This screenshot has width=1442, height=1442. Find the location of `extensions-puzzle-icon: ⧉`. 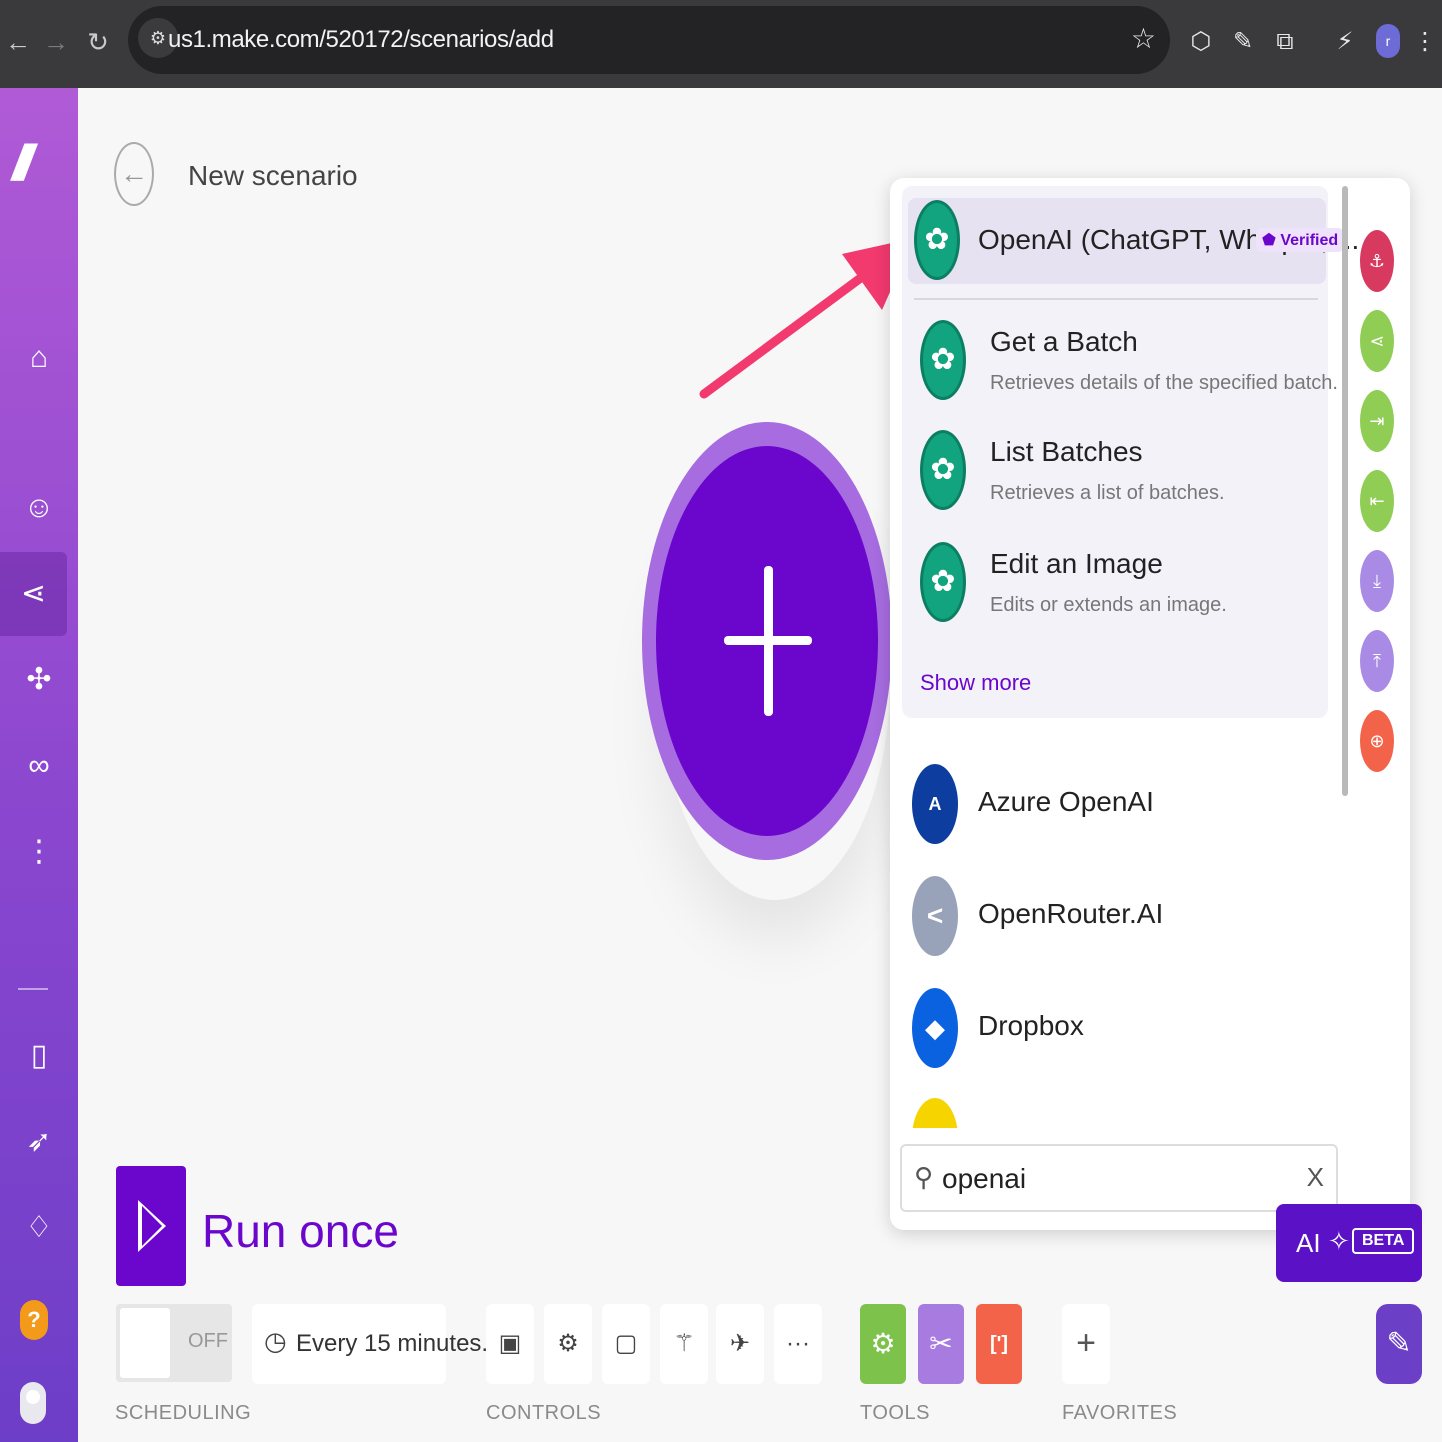

extensions-puzzle-icon: ⧉ is located at coordinates (1285, 42).